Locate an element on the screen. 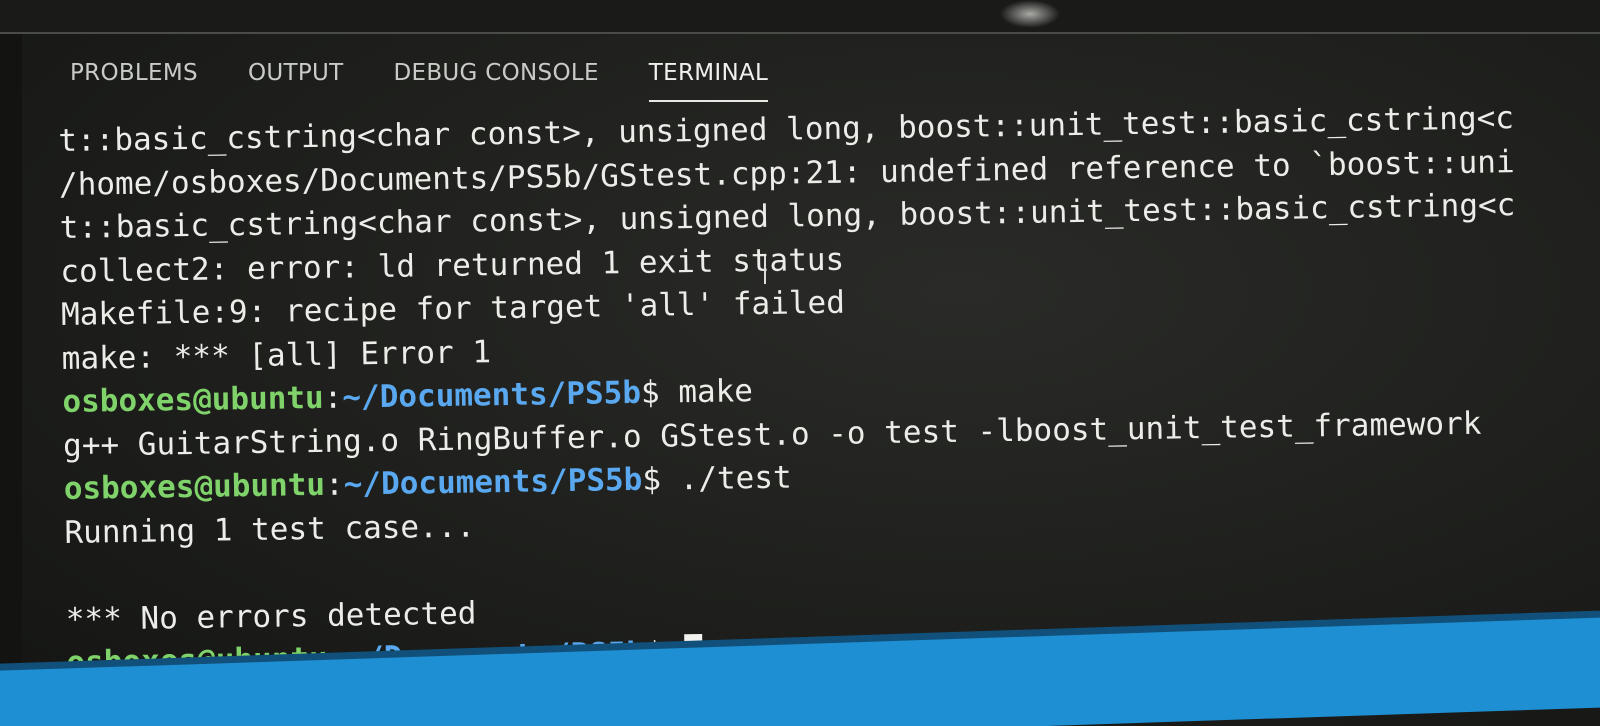  mouse-text-cursor-icon is located at coordinates (765, 270).